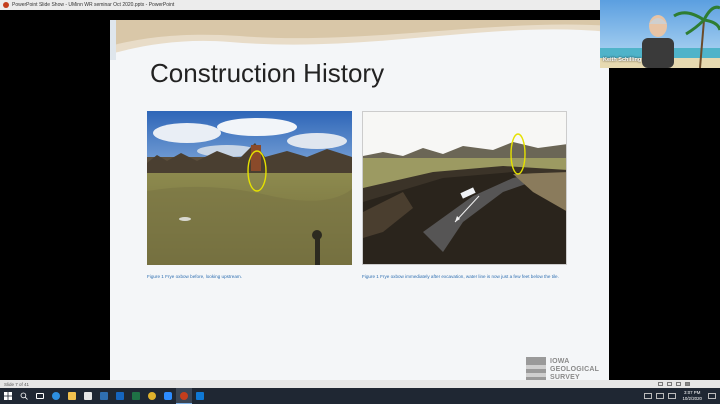 This screenshot has height=404, width=720. Describe the element at coordinates (669, 384) in the screenshot. I see `slide-sorter-view-icon` at that location.